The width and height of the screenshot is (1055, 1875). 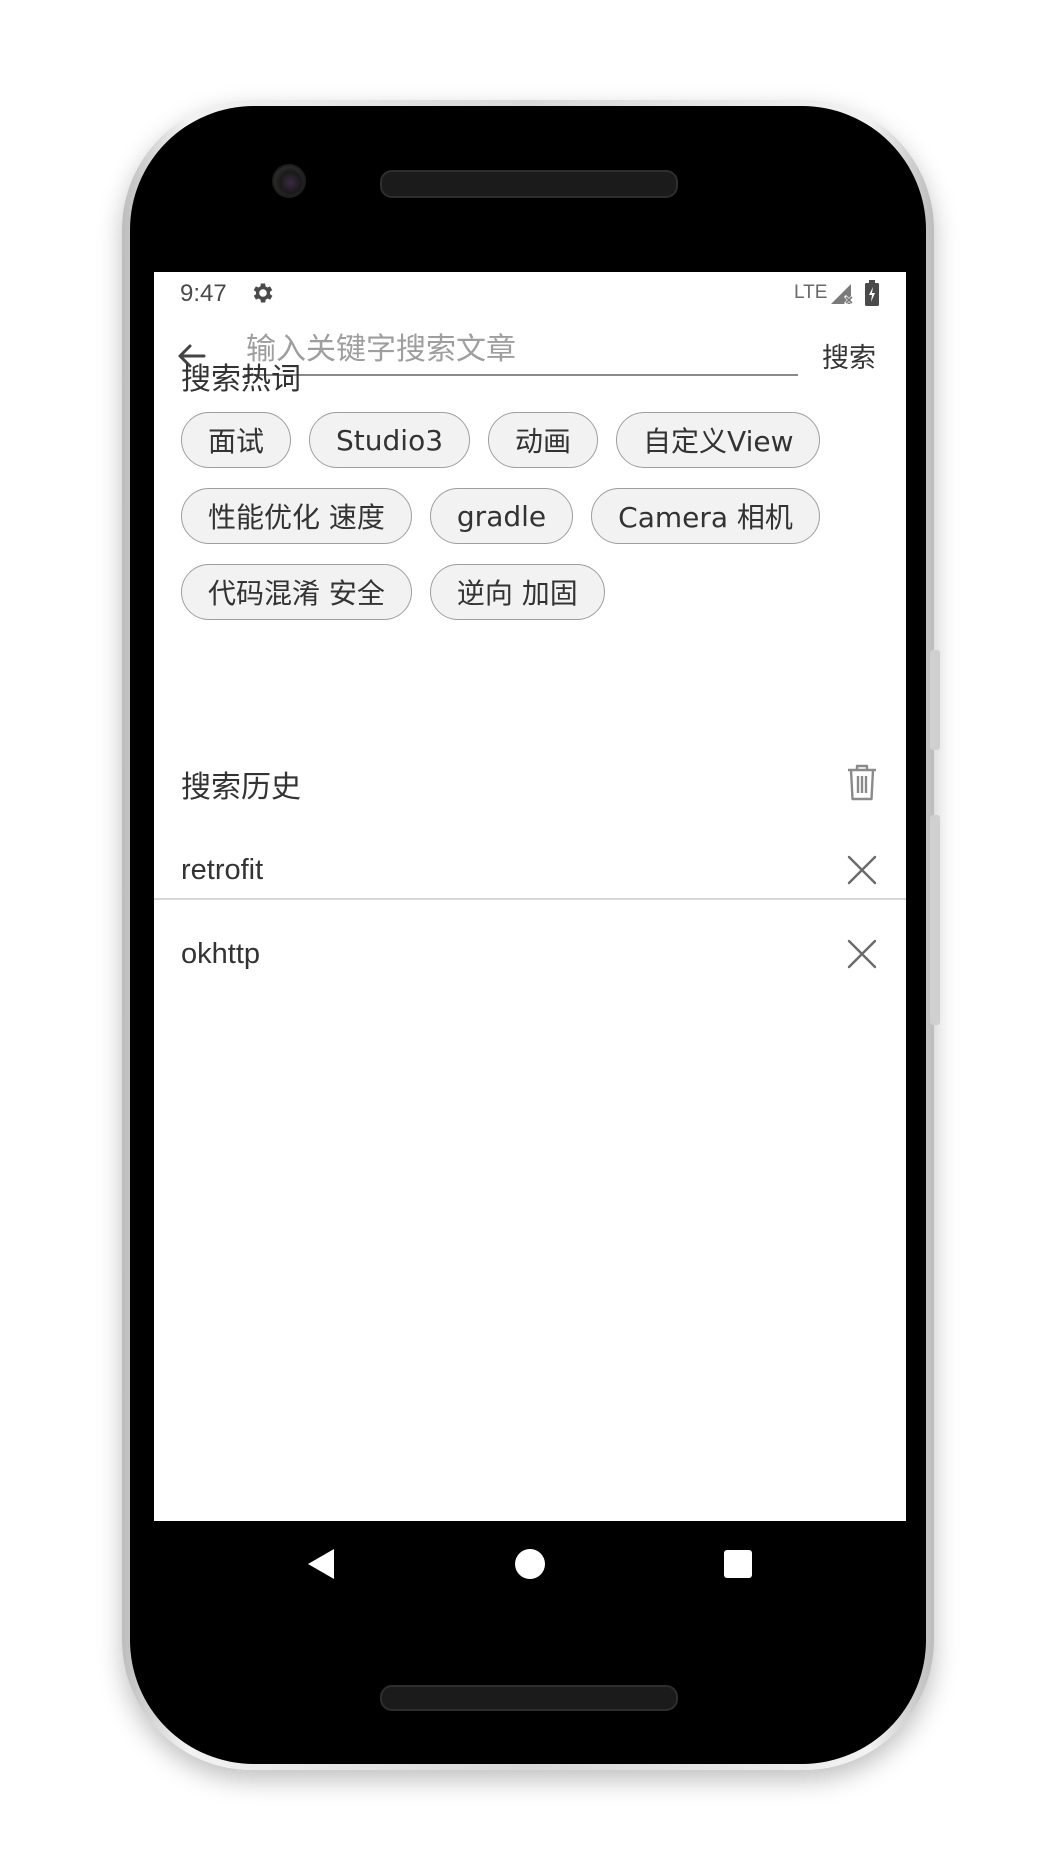 What do you see at coordinates (321, 1564) in the screenshot?
I see `back-triangle-icon` at bounding box center [321, 1564].